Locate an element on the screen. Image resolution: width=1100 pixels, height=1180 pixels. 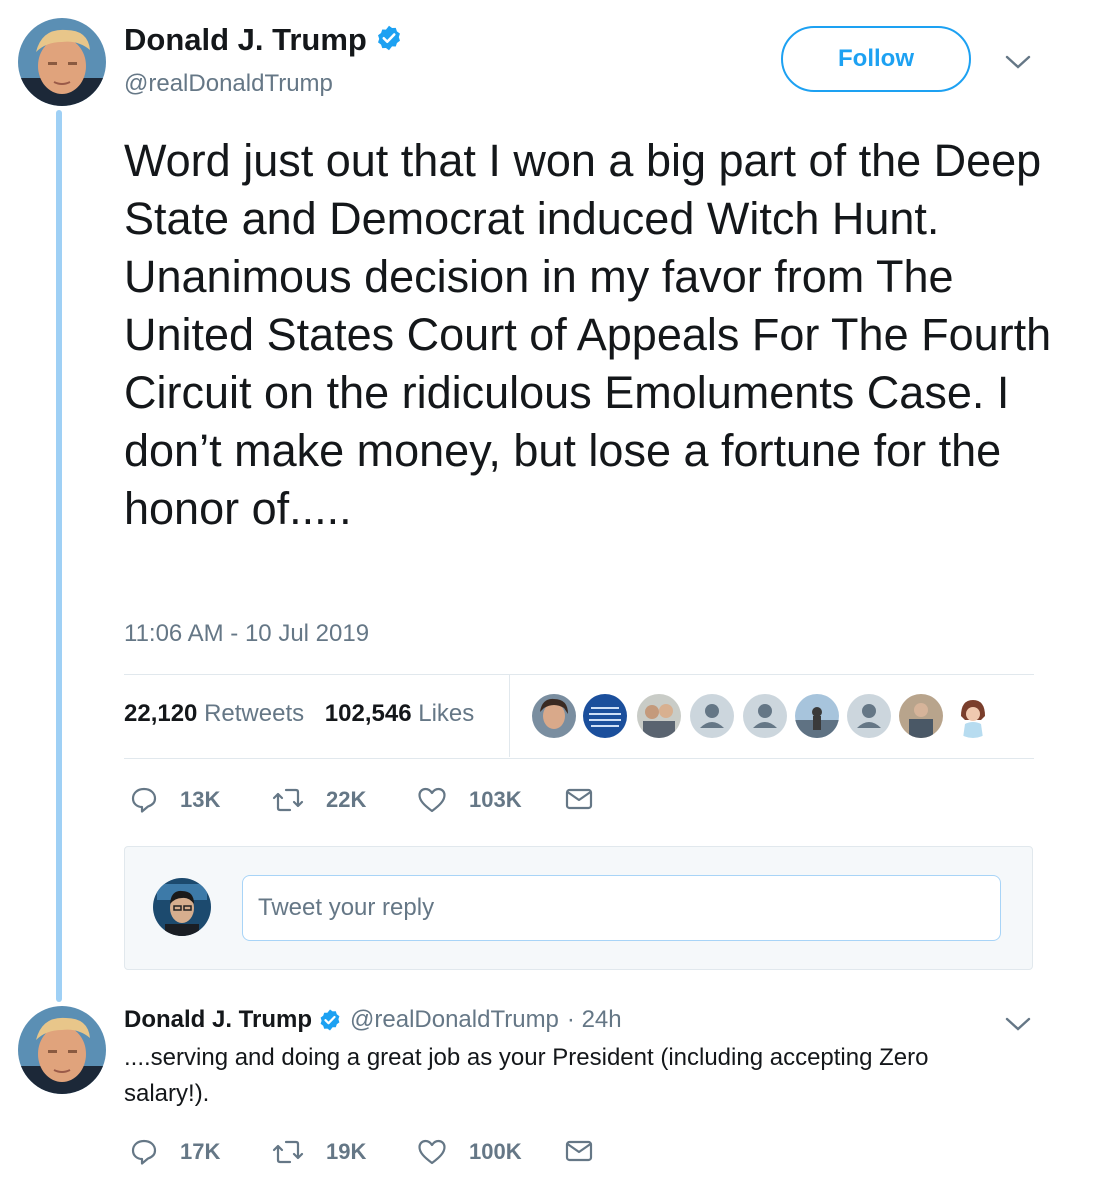
retweet-action-button: 22K is located at coordinates (319, 800).